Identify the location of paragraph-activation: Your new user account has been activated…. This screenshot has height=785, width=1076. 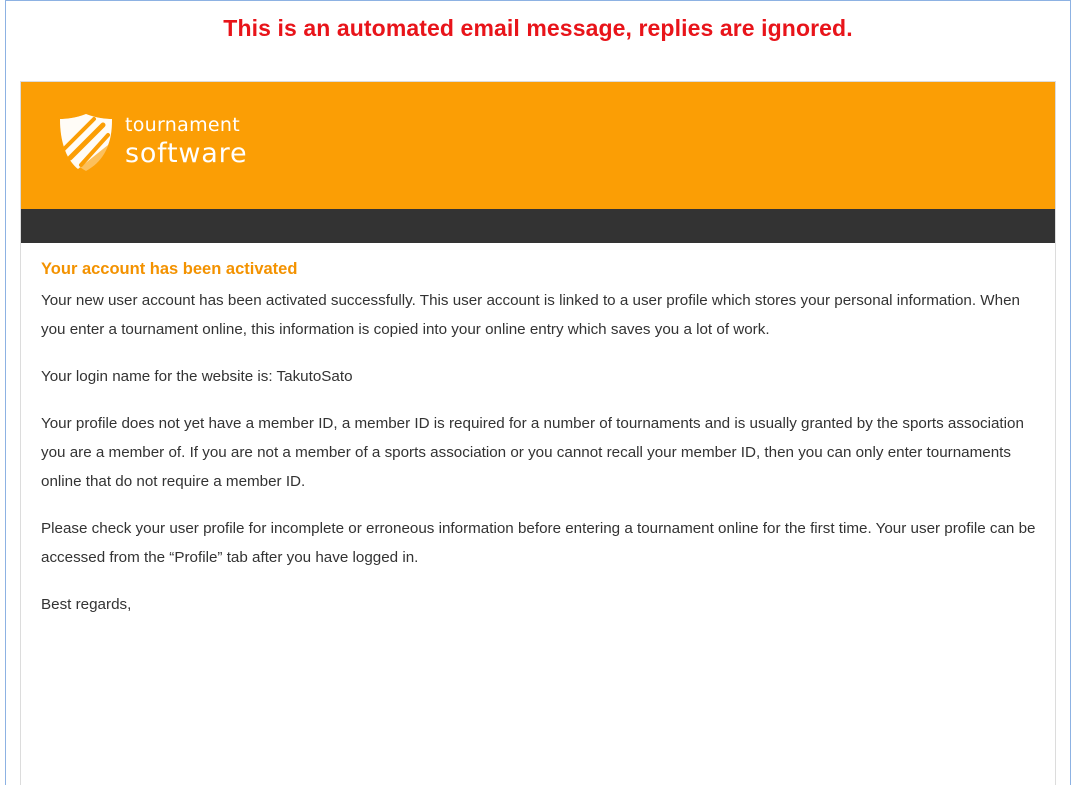
(530, 315).